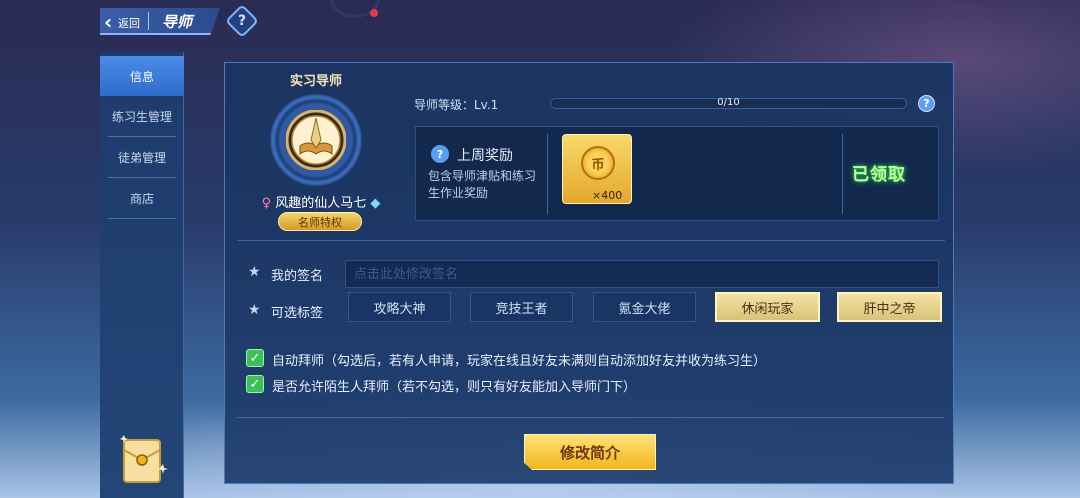 This screenshot has height=498, width=1080. I want to click on notification-dot, so click(374, 13).